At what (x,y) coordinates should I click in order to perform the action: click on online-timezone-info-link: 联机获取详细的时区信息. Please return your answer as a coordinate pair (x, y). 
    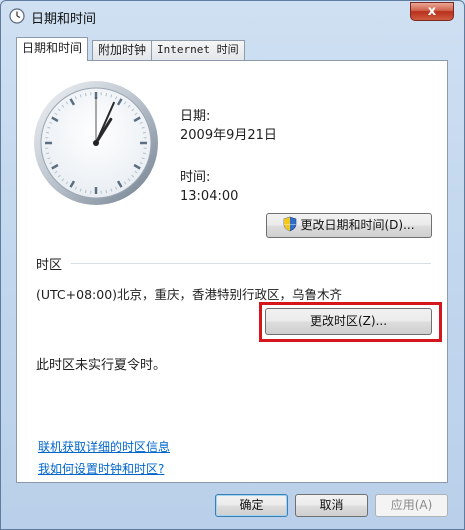
    Looking at the image, I should click on (104, 446).